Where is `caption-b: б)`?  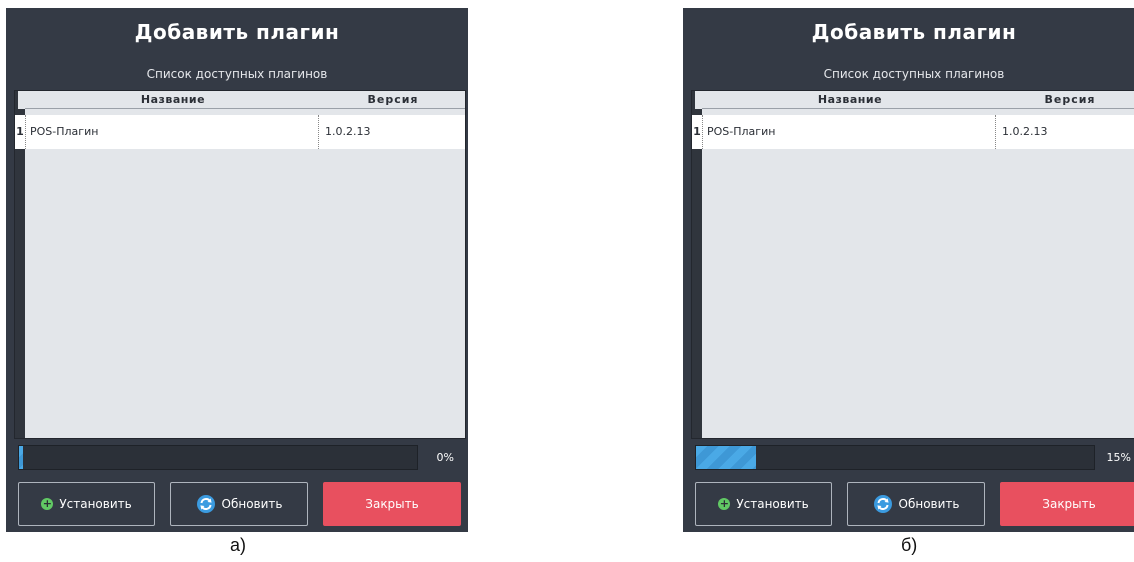 caption-b: б) is located at coordinates (909, 545).